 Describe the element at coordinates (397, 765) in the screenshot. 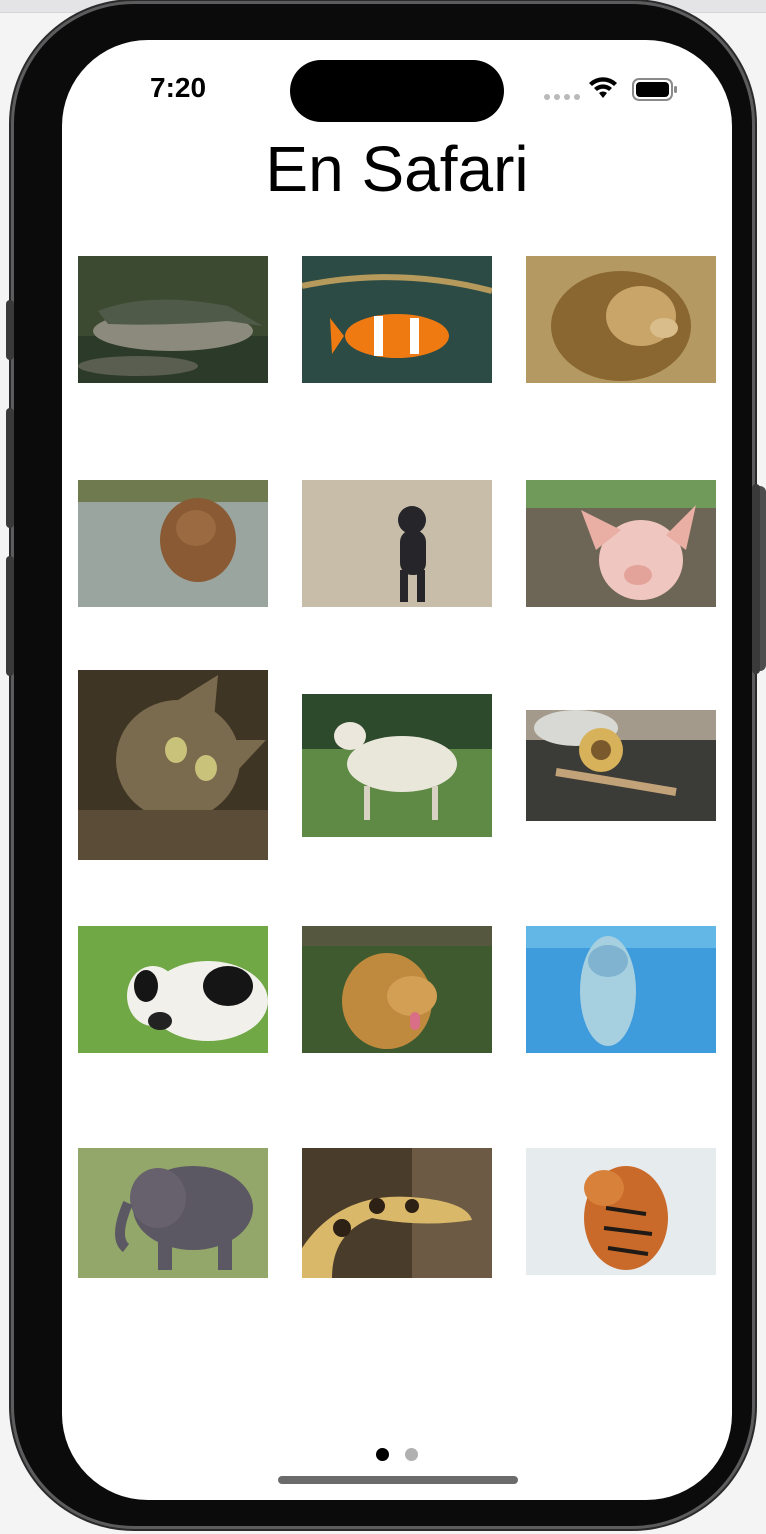

I see `animal-image-lamb` at that location.